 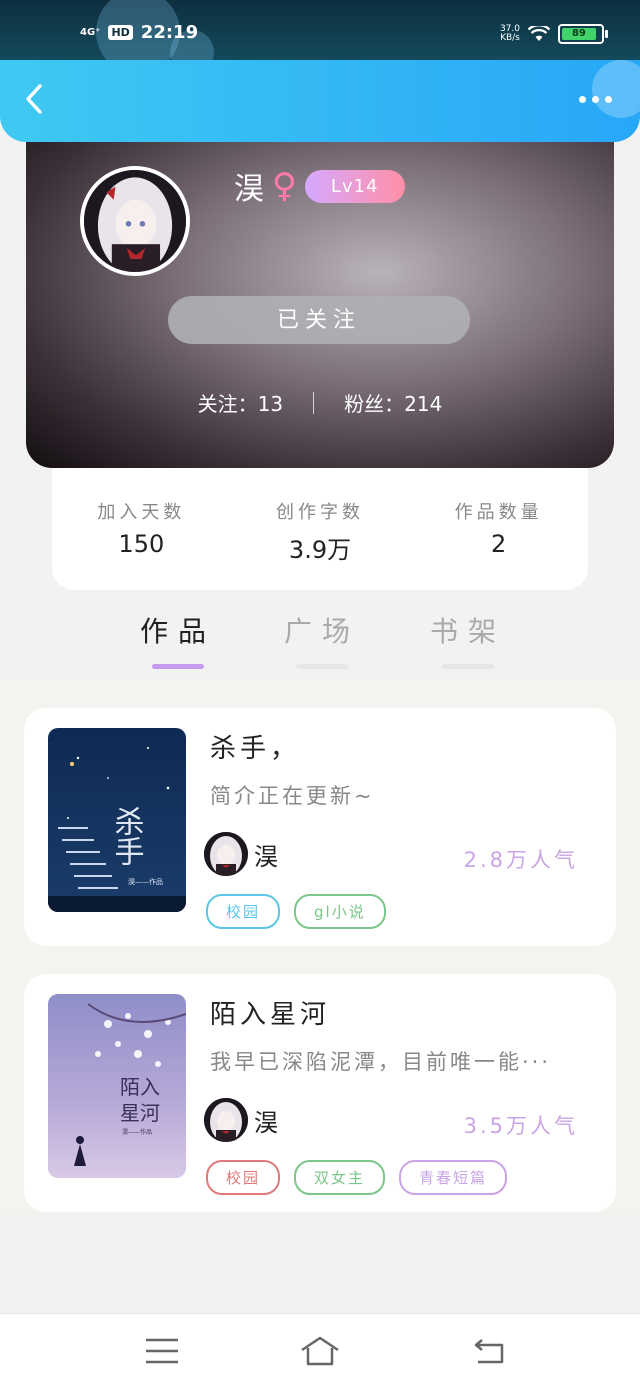 What do you see at coordinates (453, 1177) in the screenshot?
I see `tag-chip: 青春短篇` at bounding box center [453, 1177].